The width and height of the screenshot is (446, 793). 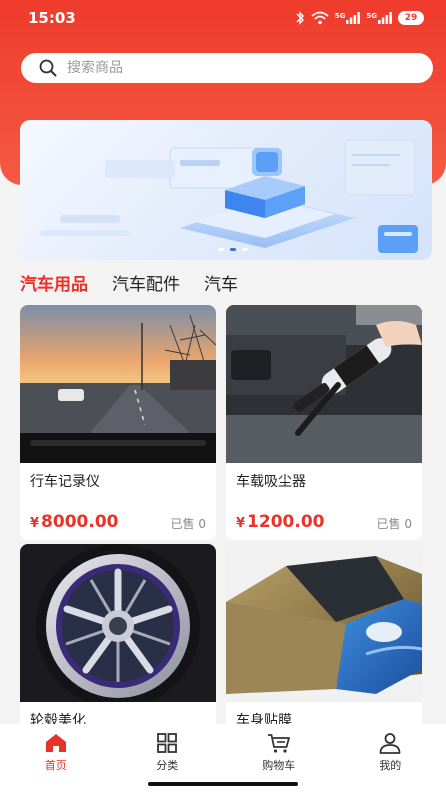 What do you see at coordinates (411, 18) in the screenshot?
I see `battery-icon: 29` at bounding box center [411, 18].